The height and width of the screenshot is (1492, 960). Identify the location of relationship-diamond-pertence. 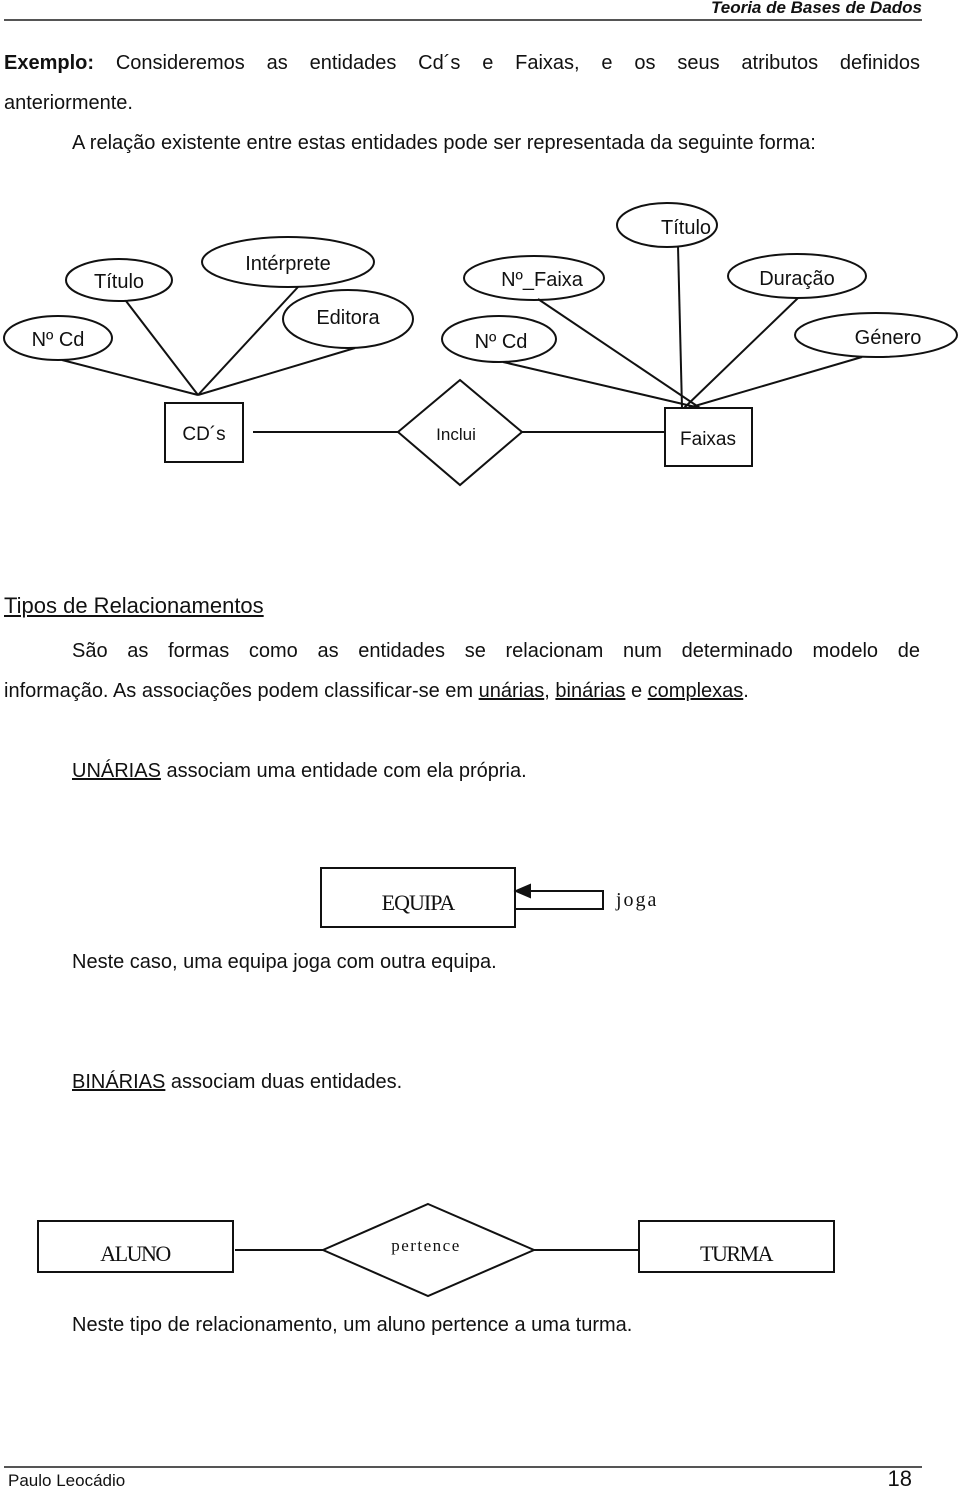
(428, 1250).